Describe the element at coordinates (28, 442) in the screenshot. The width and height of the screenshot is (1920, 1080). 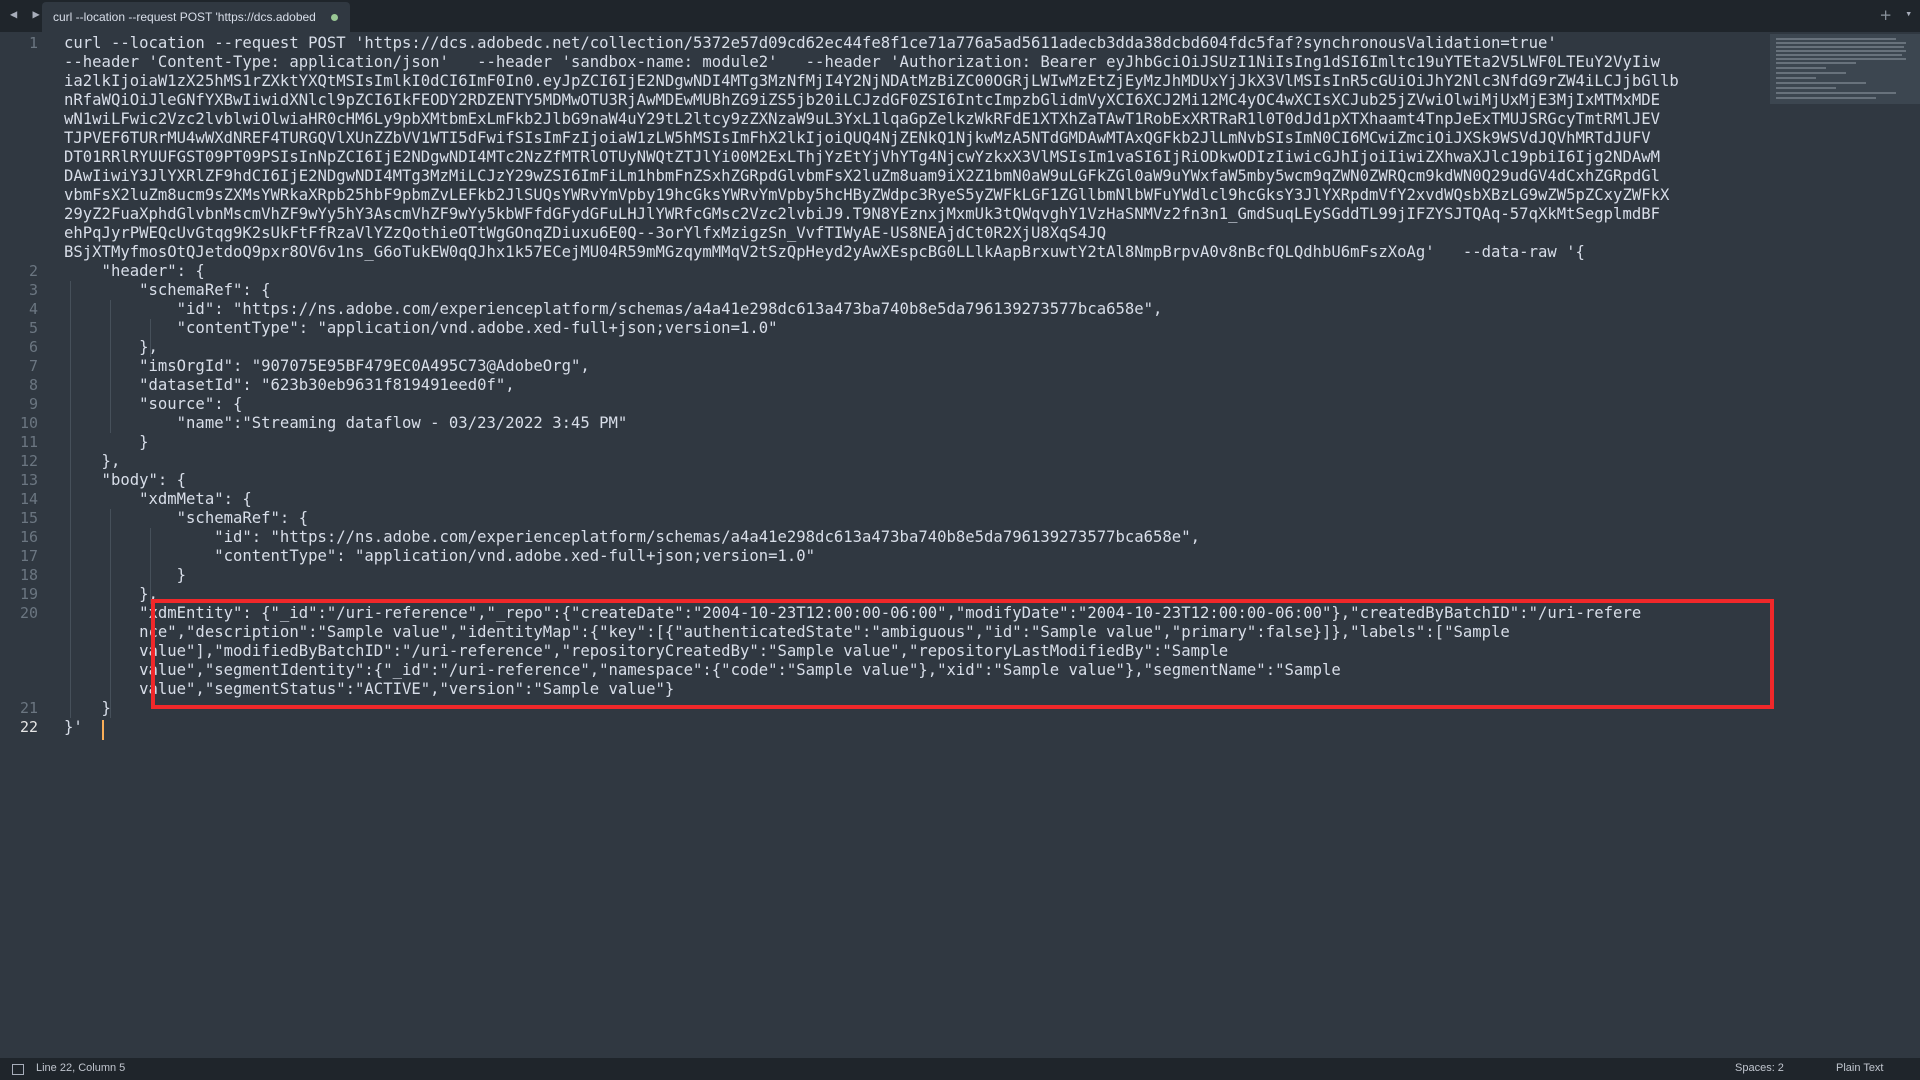
I see `line-number: 11` at that location.